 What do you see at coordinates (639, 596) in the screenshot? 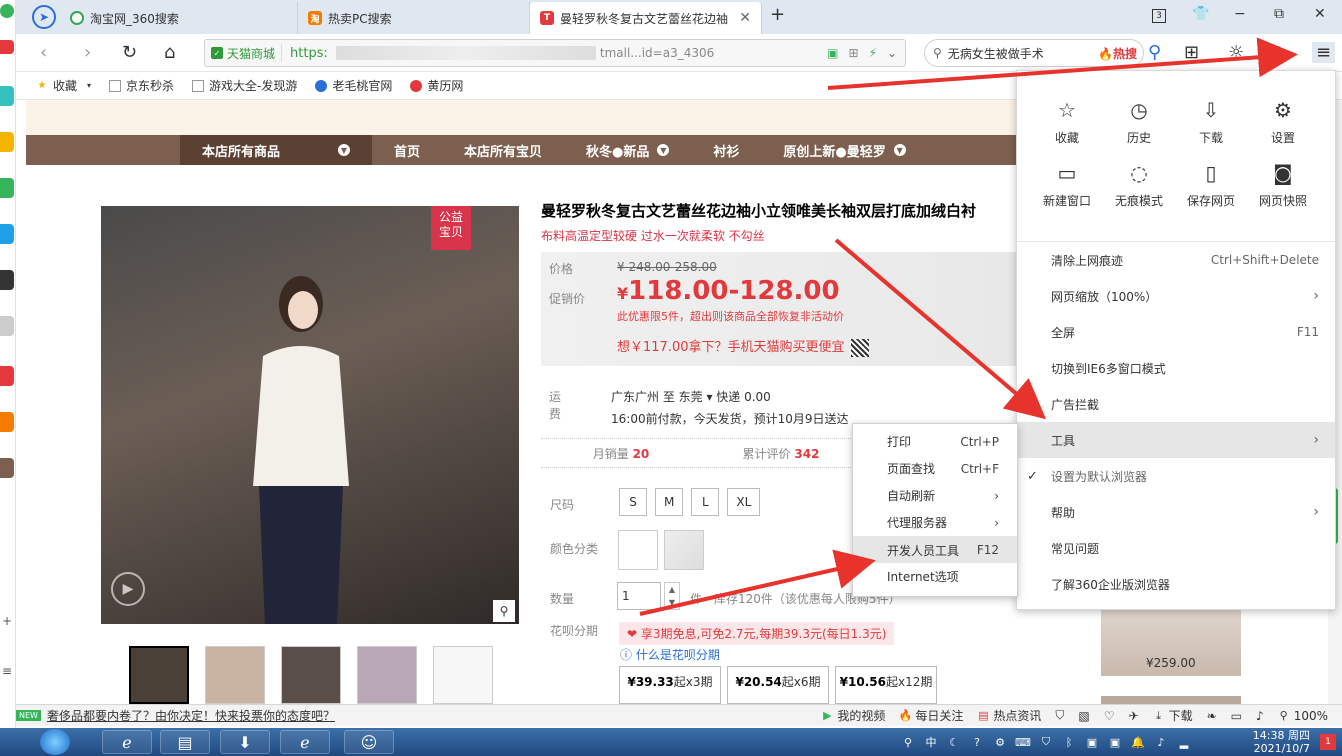
I see `quantity-input: 1` at bounding box center [639, 596].